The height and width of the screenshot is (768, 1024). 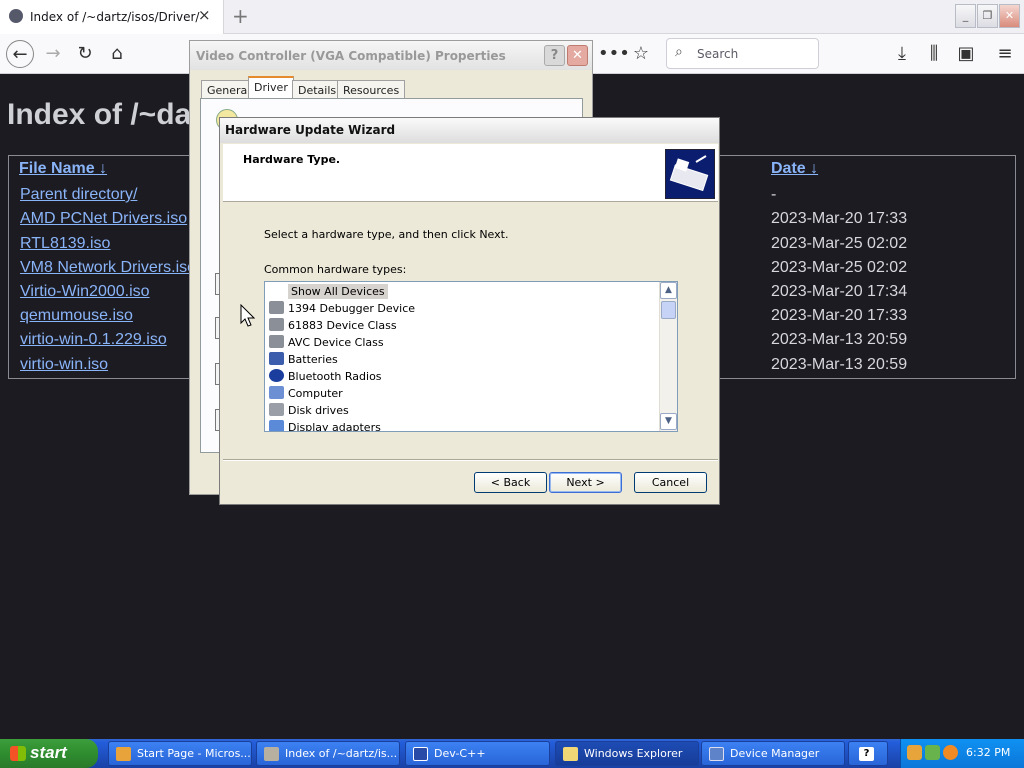 I want to click on tray-app-icon, so click(x=914, y=752).